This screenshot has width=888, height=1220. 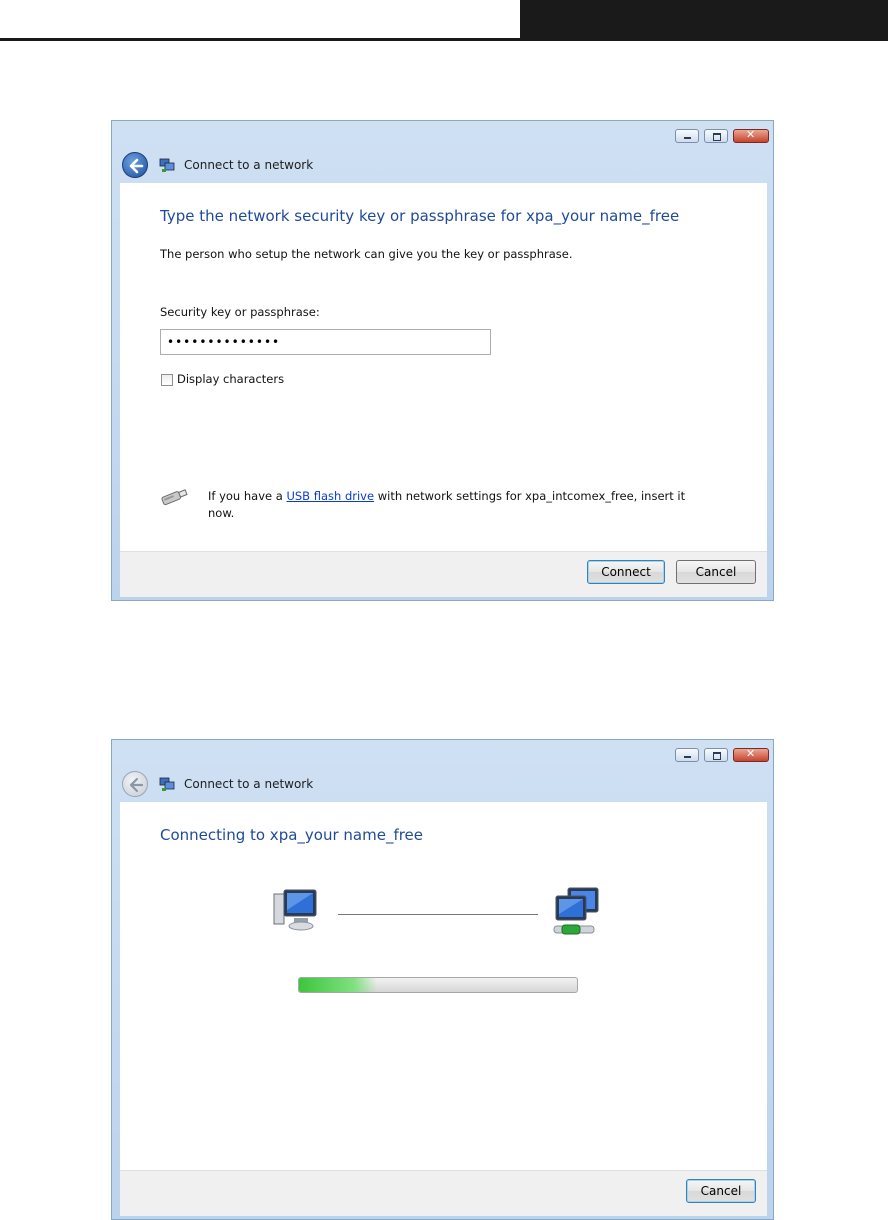 I want to click on usb-text-before: If you have a, so click(x=247, y=496).